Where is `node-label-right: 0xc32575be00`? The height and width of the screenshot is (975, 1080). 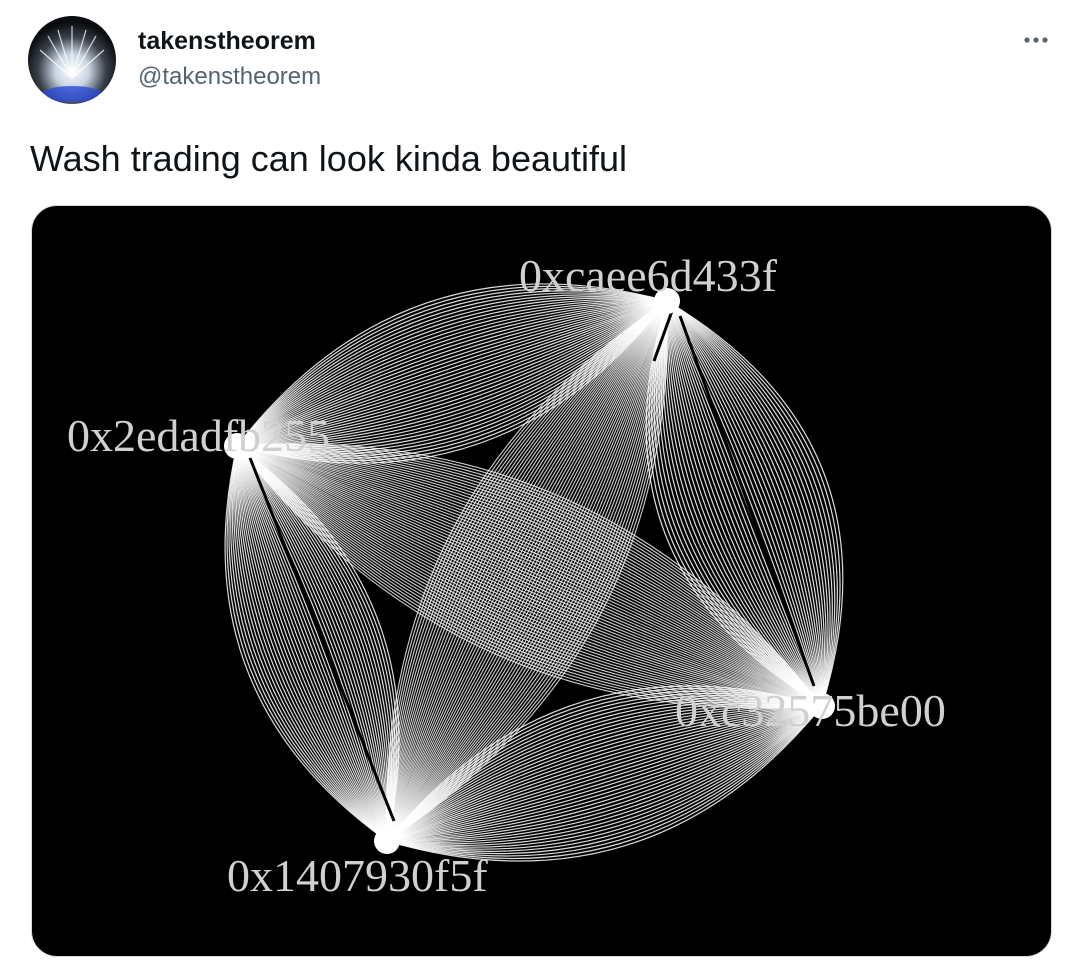
node-label-right: 0xc32575be00 is located at coordinates (810, 710).